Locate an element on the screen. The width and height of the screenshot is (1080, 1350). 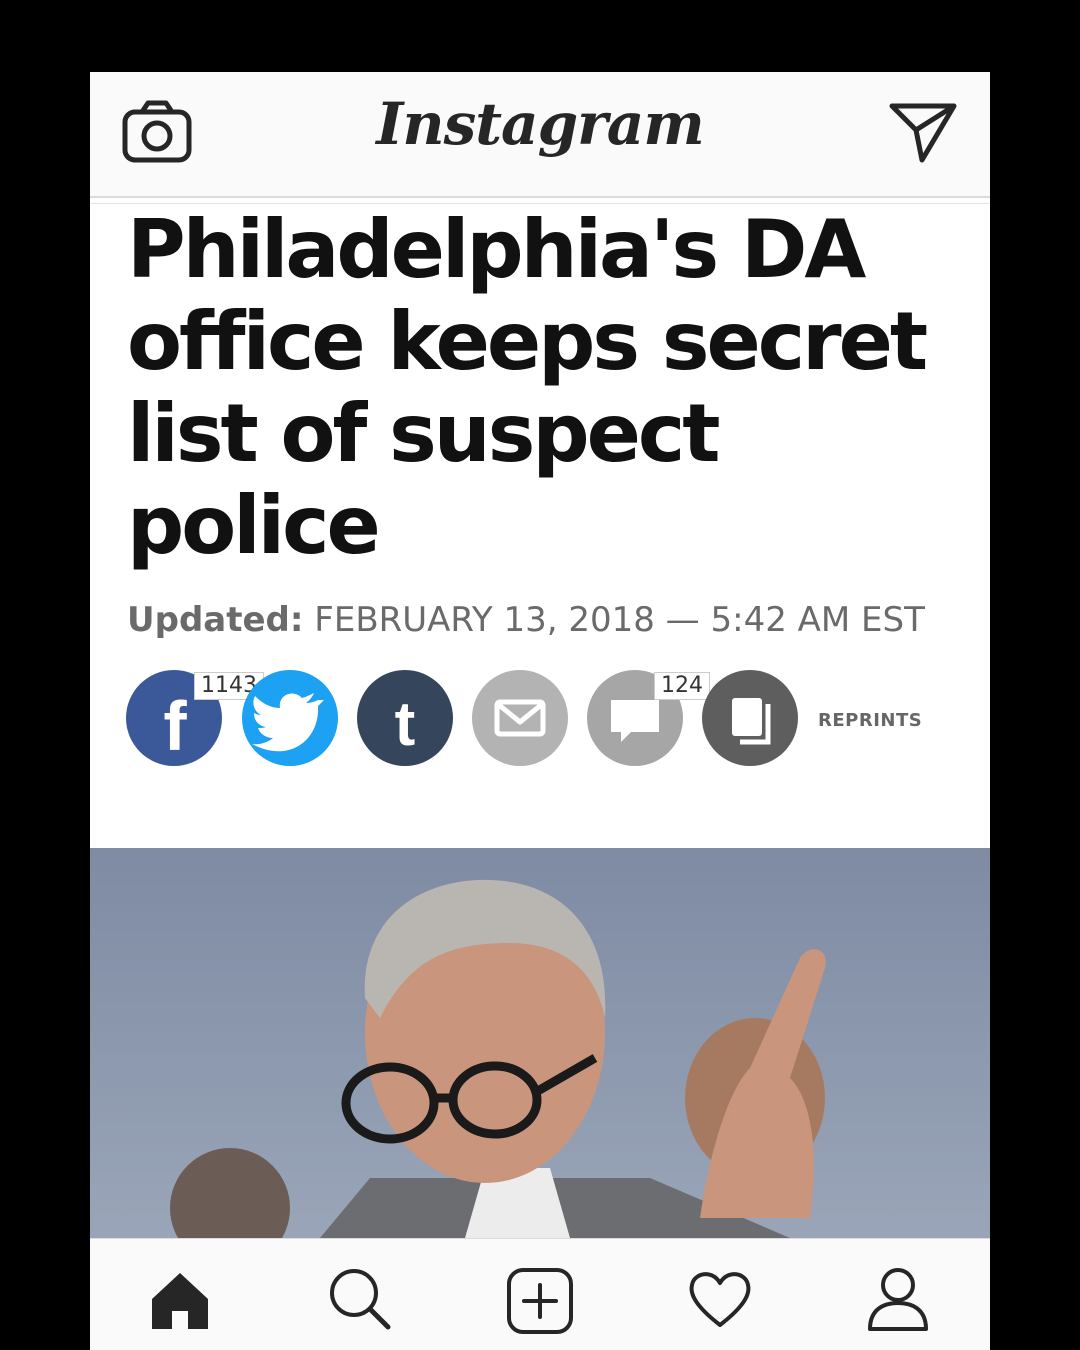
instagram-logo: Instagram is located at coordinates (540, 124).